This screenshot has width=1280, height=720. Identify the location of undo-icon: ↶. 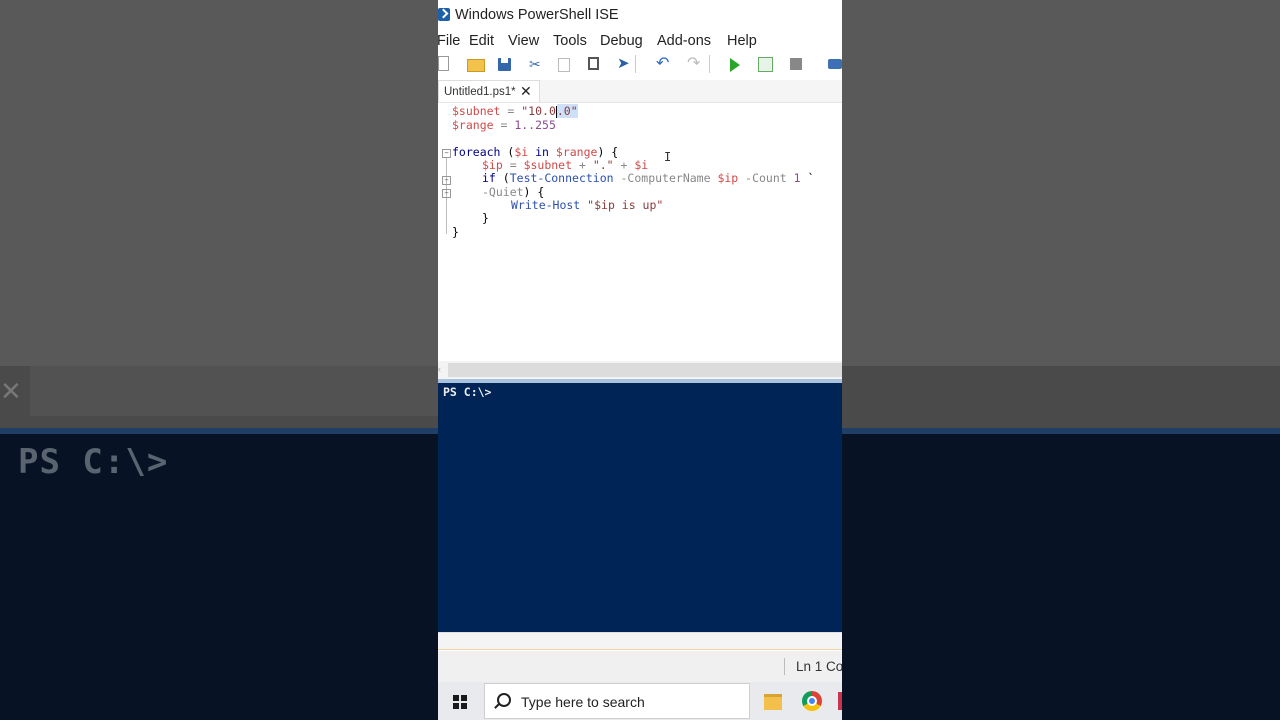
(664, 62).